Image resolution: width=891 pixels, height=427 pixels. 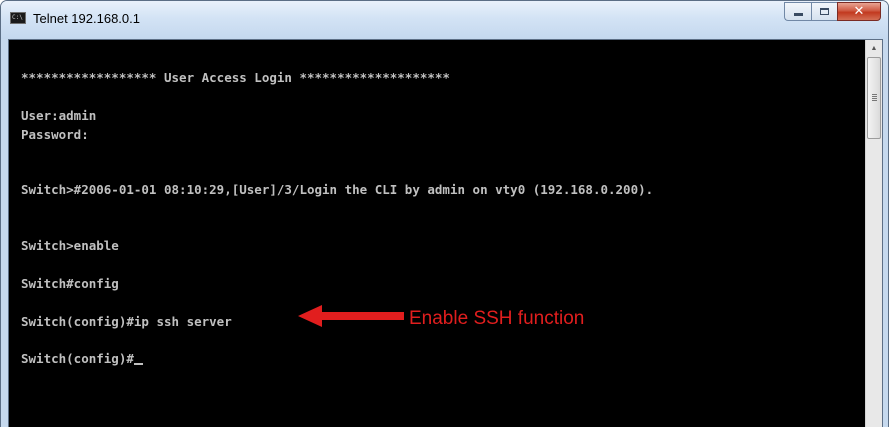 I want to click on minimize-icon, so click(x=798, y=14).